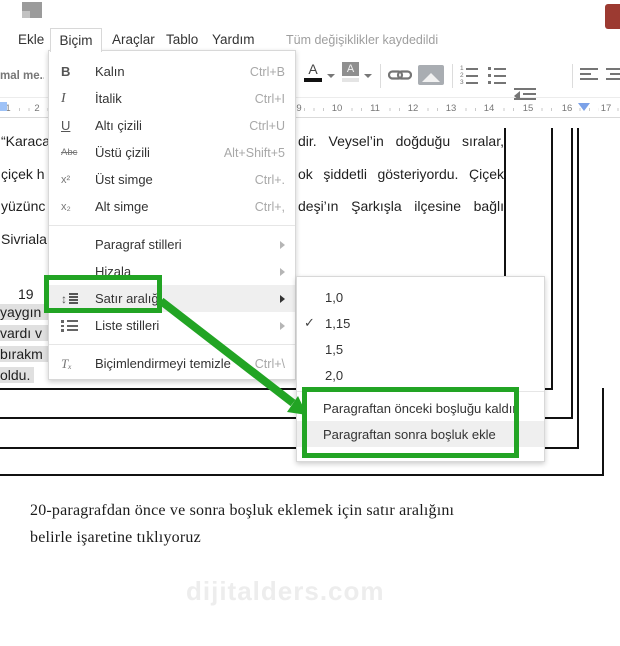  Describe the element at coordinates (3, 106) in the screenshot. I see `ruler-indent-marker` at that location.